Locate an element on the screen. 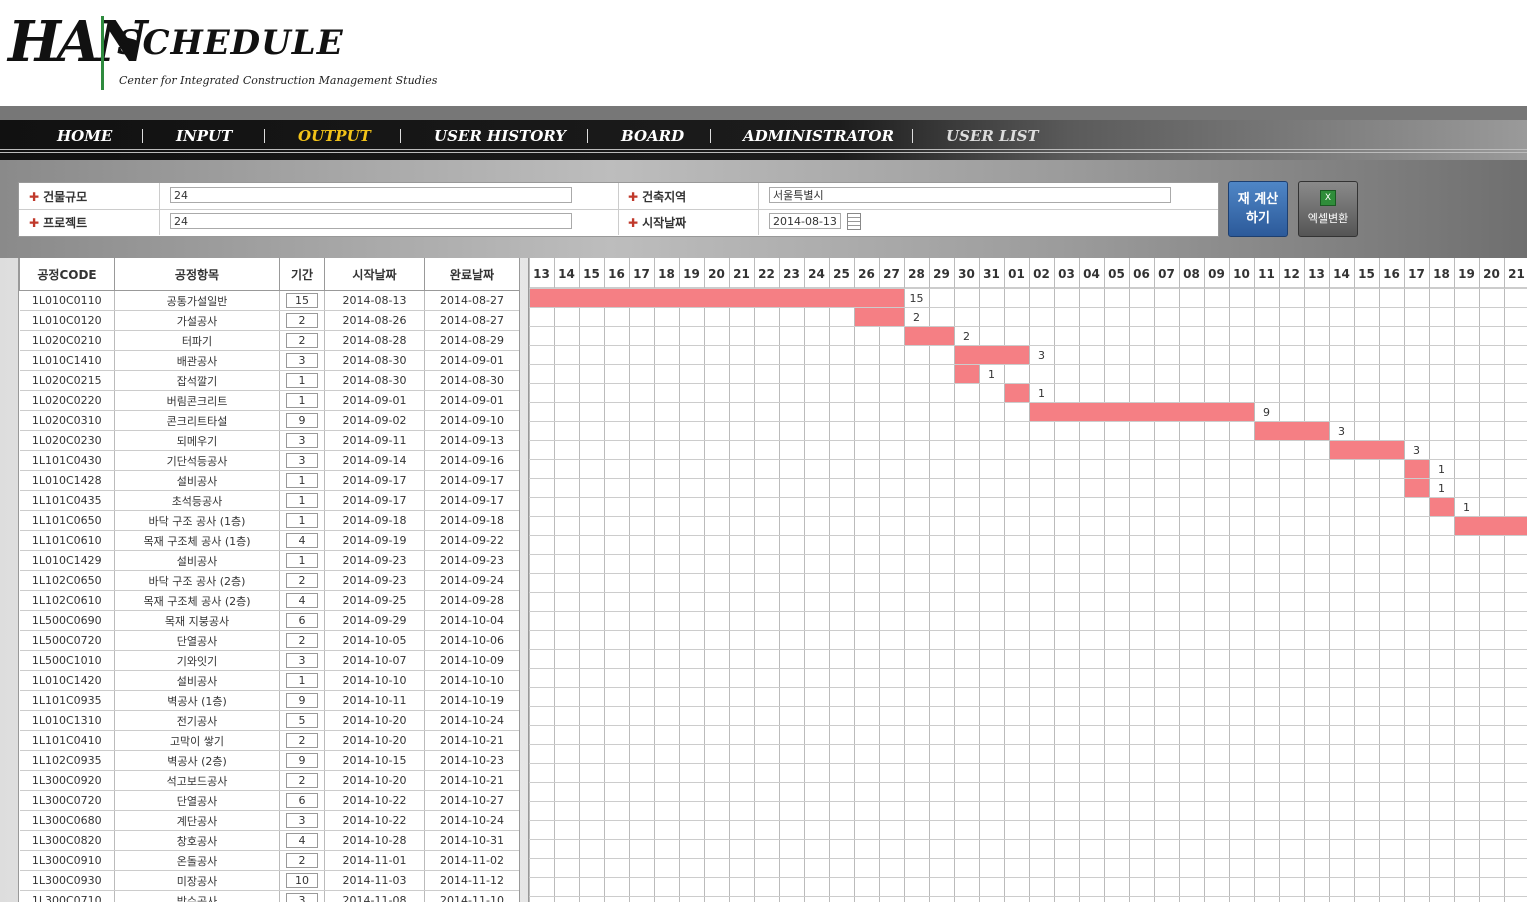 The height and width of the screenshot is (902, 1527). task-start-date: 2014-10-20 is located at coordinates (374, 740).